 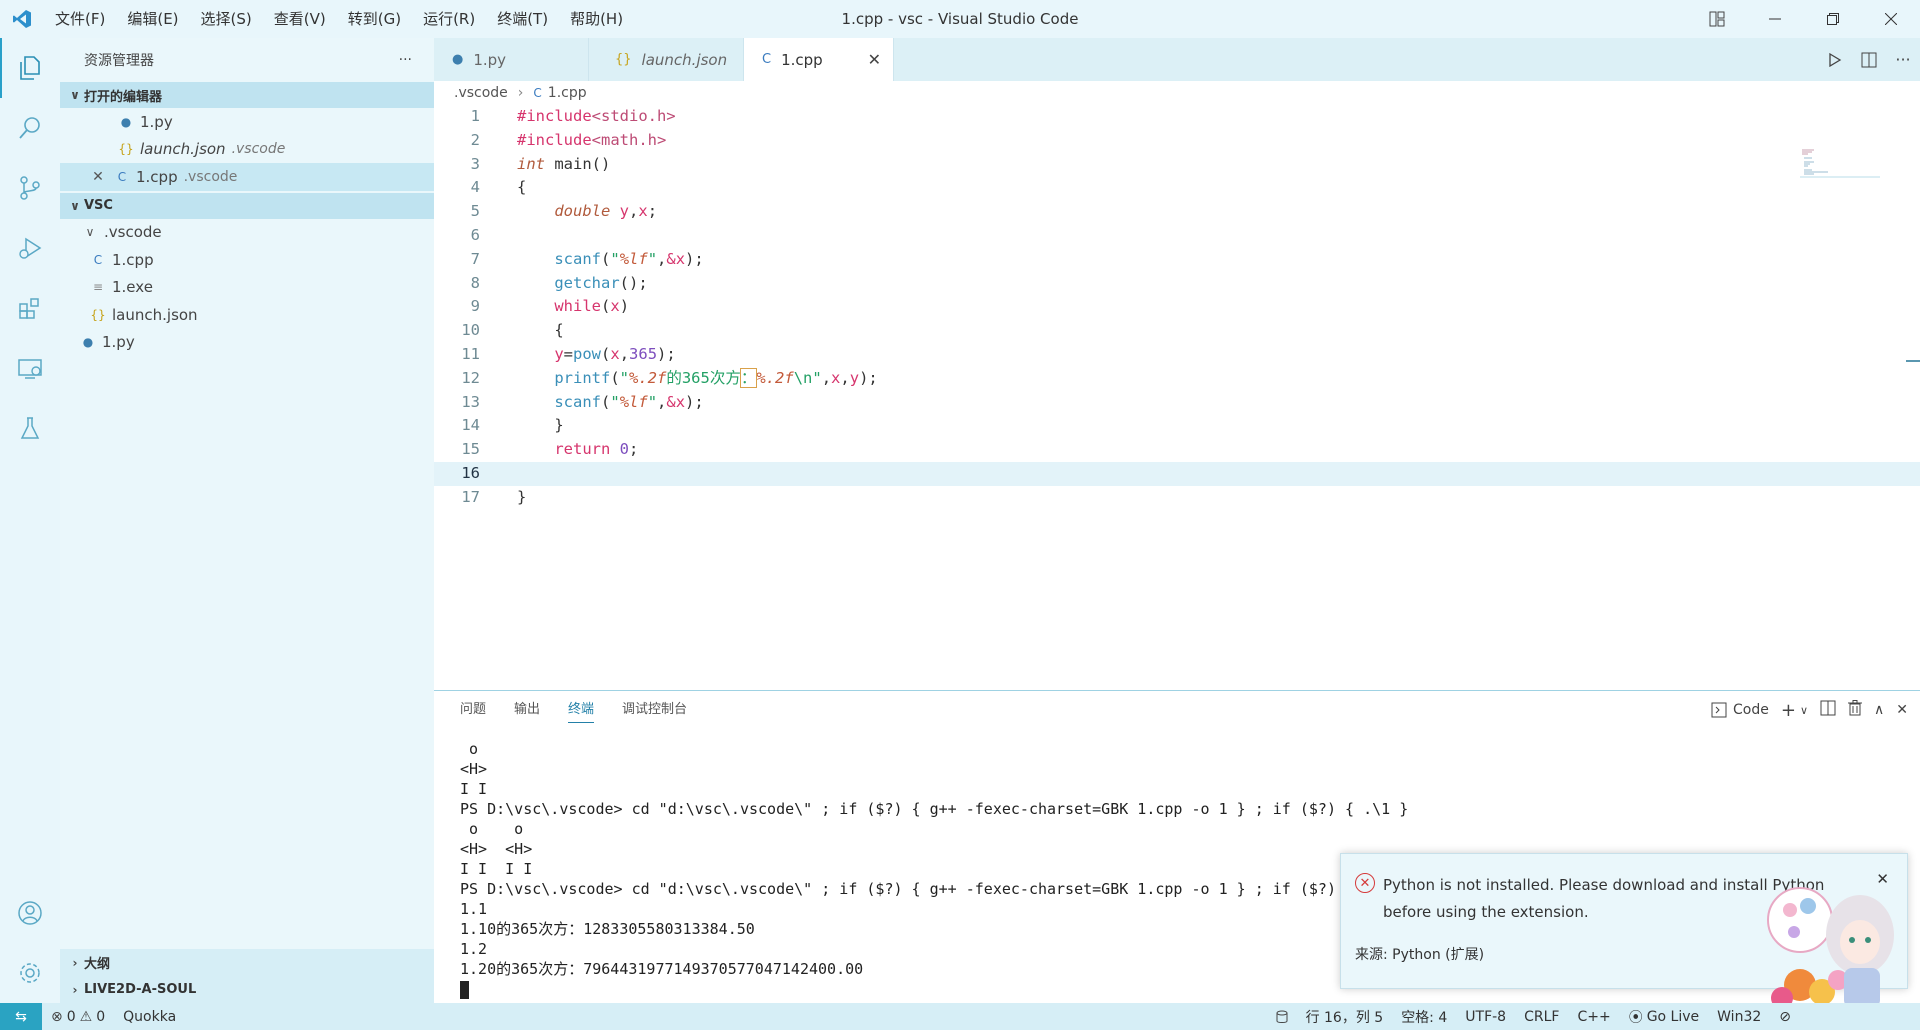 What do you see at coordinates (522, 19) in the screenshot?
I see `menu-terminal: 终端(T)` at bounding box center [522, 19].